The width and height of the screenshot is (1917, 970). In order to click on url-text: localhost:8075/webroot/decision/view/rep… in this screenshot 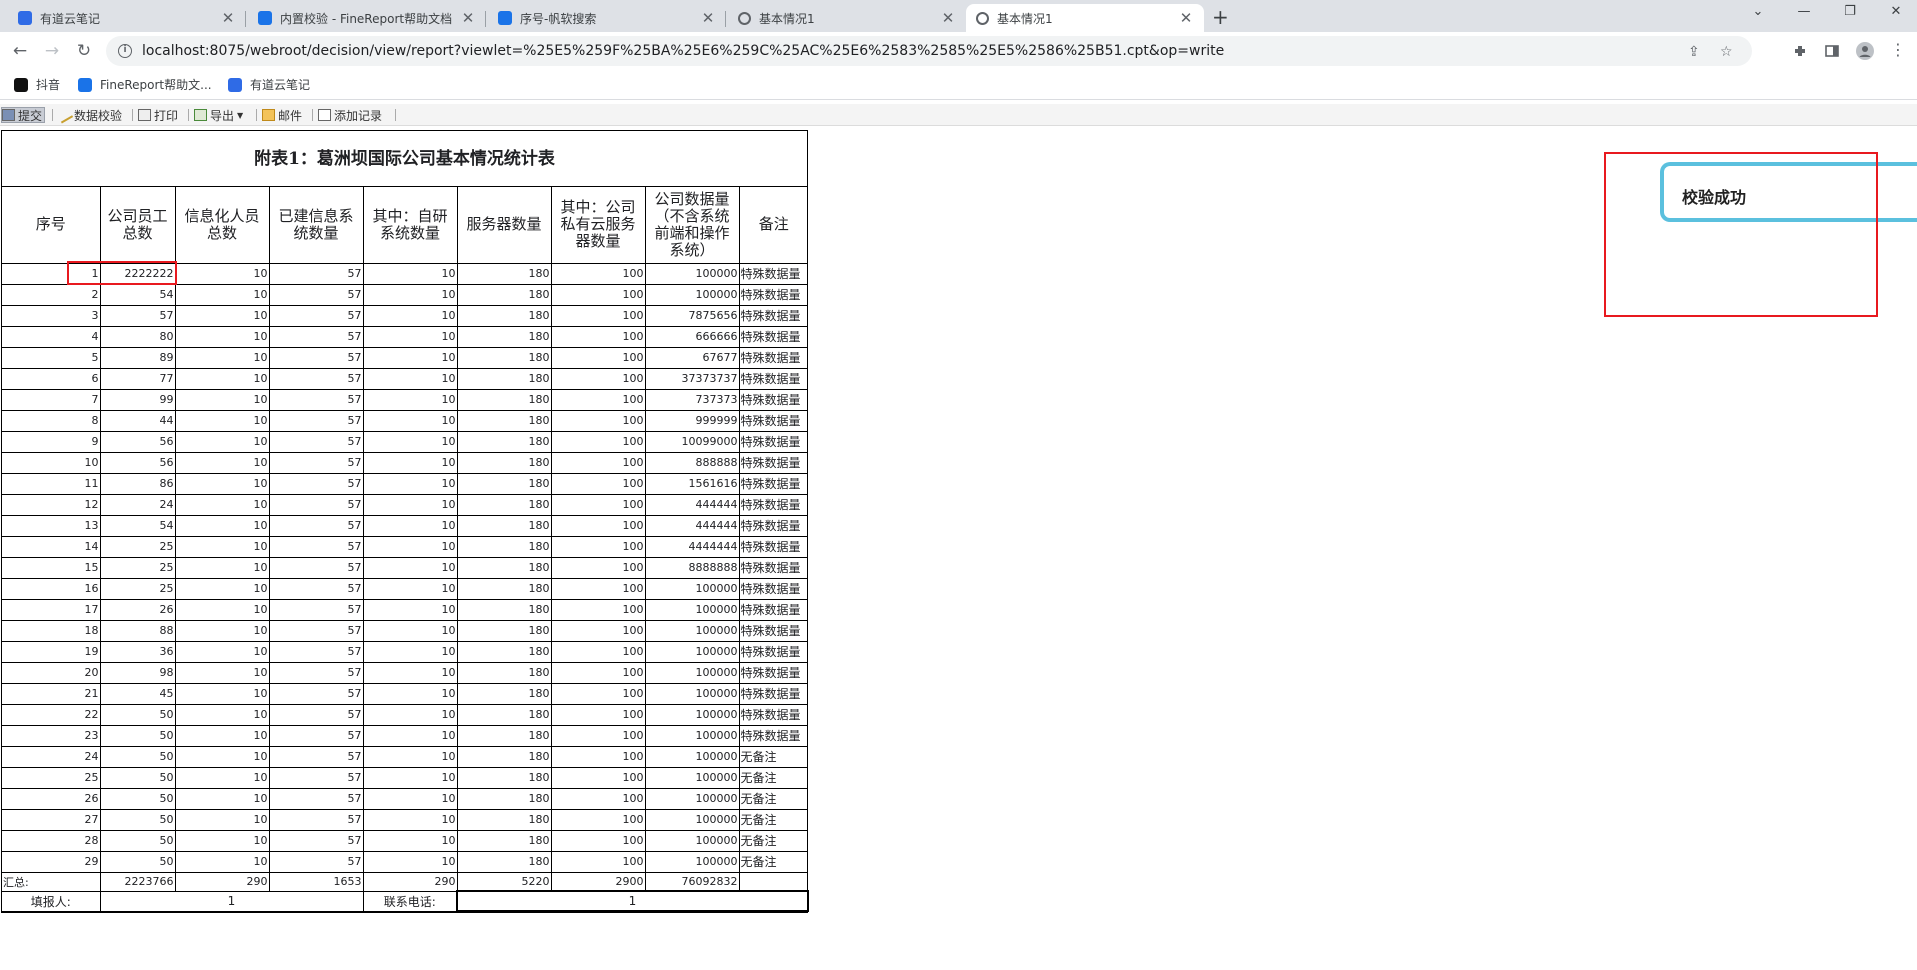, I will do `click(683, 51)`.